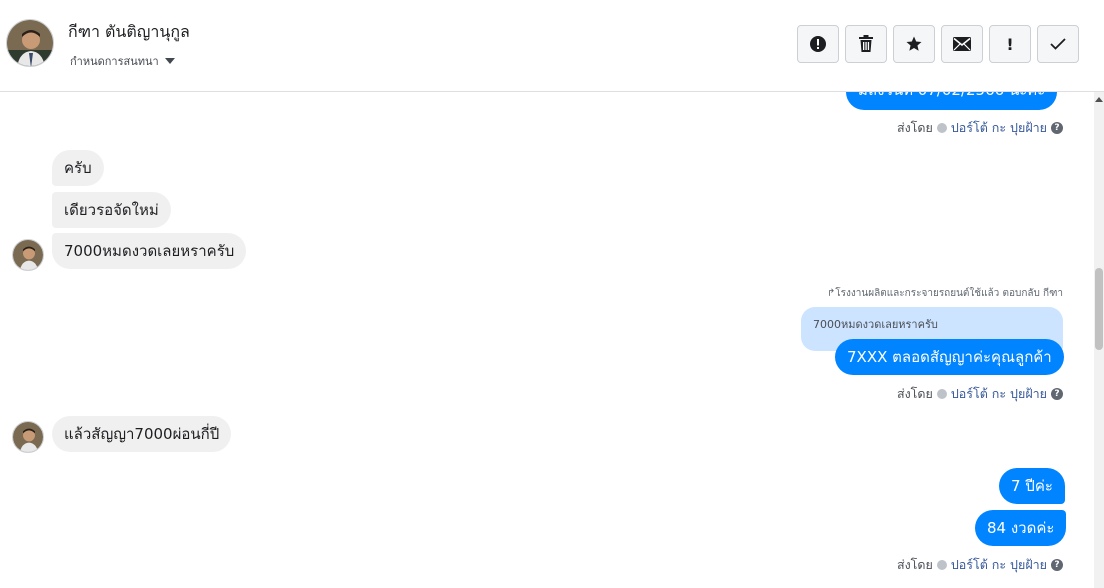 The height and width of the screenshot is (588, 1104). Describe the element at coordinates (114, 61) in the screenshot. I see `conversation-settings-label: กำหนดการสนทนา` at that location.